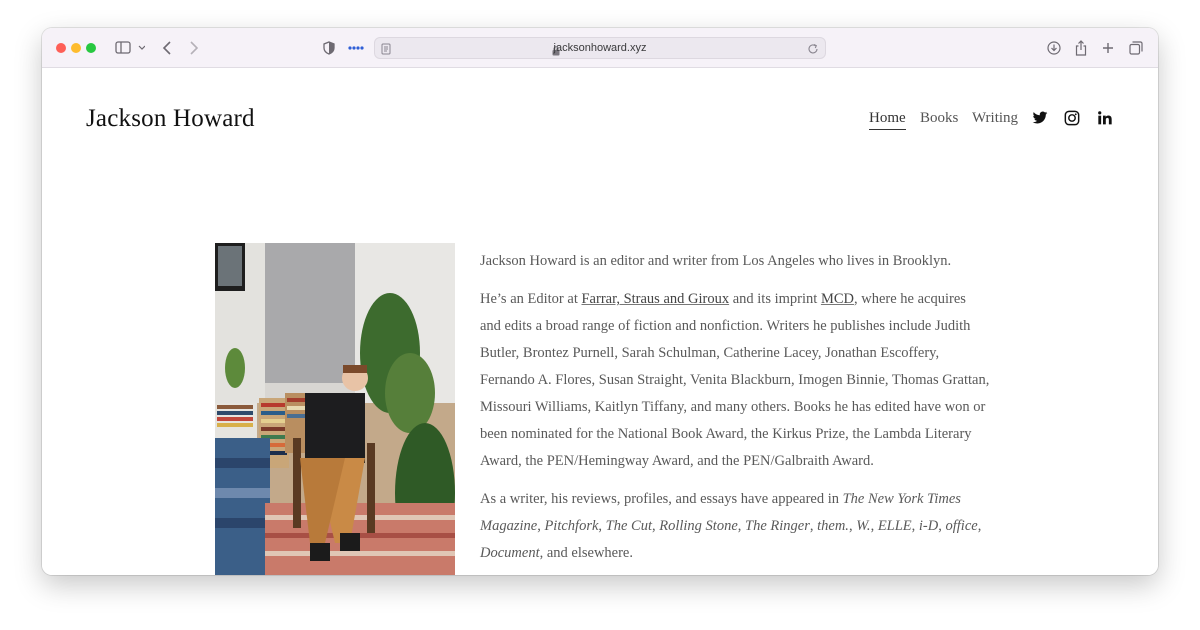 The width and height of the screenshot is (1200, 630). I want to click on url-text: jacksonhoward.xyz, so click(600, 48).